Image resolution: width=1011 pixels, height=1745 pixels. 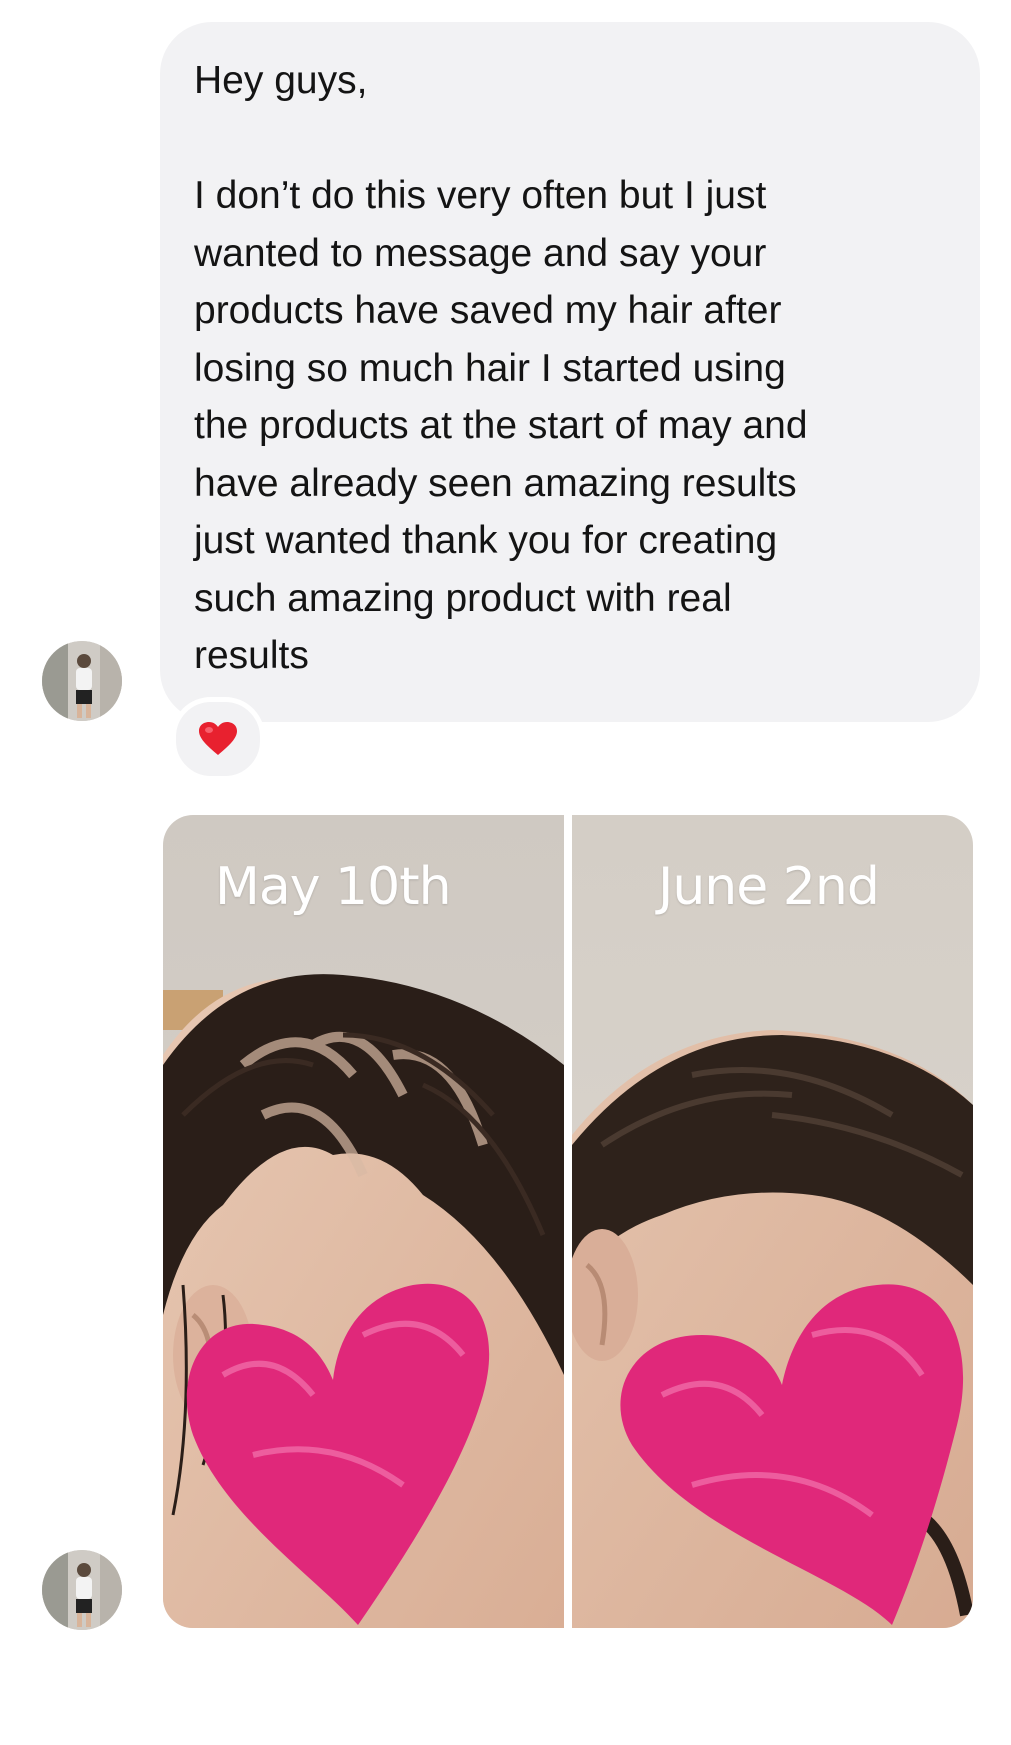 I want to click on before-date-label: May 10th, so click(x=333, y=887).